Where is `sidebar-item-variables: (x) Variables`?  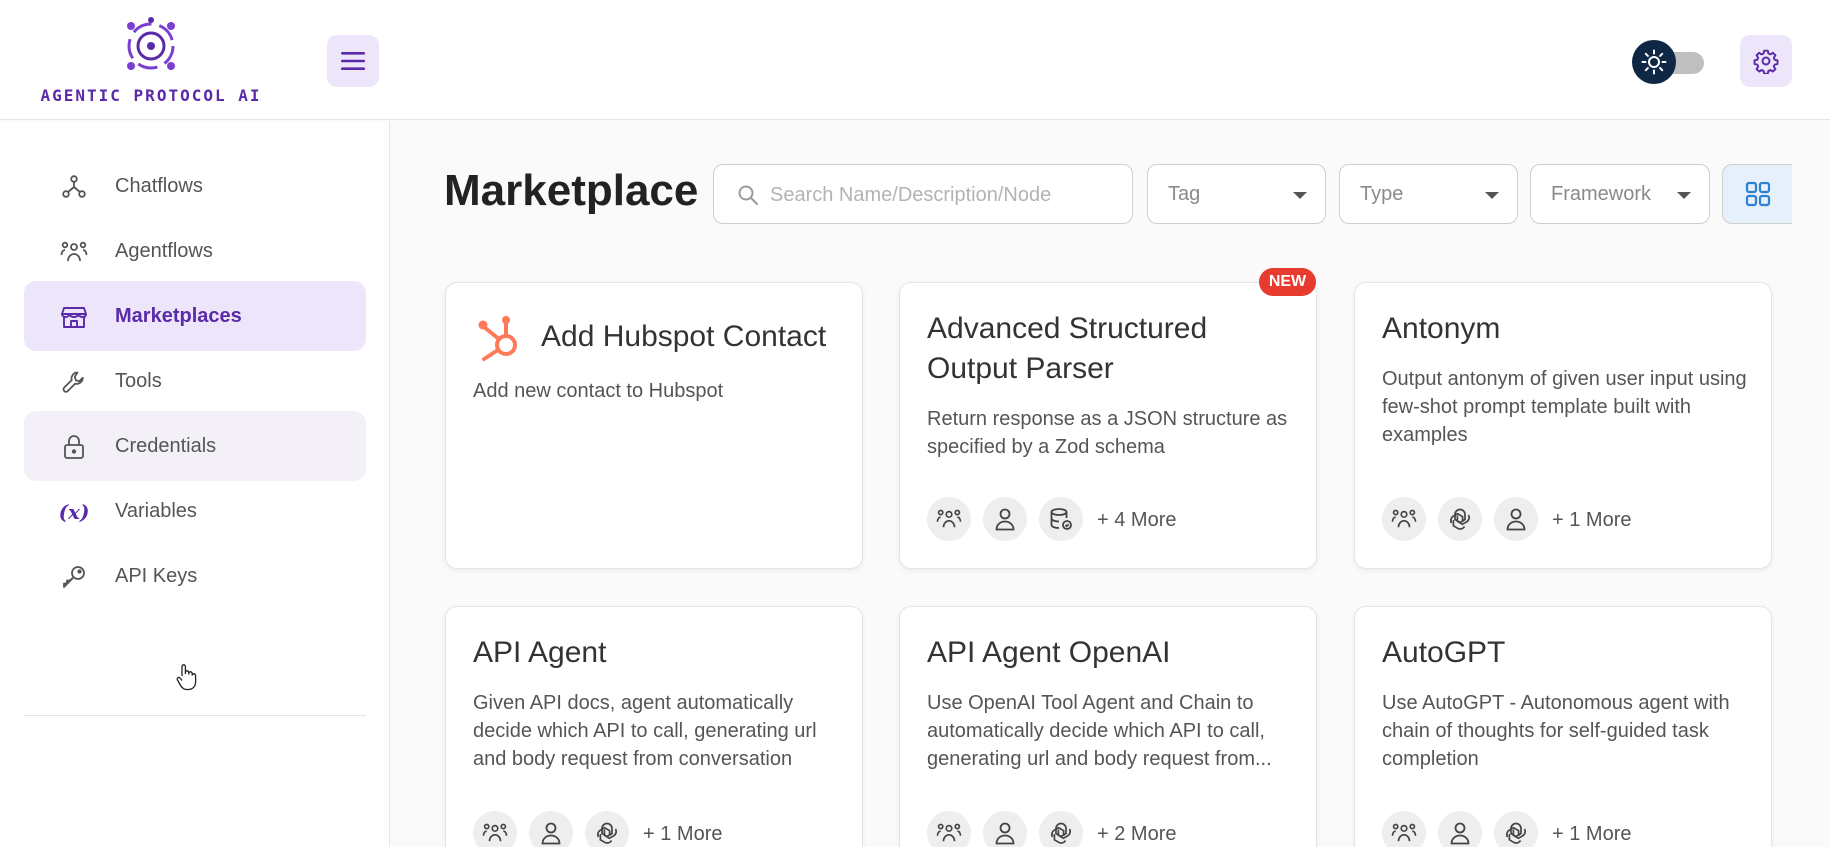
sidebar-item-variables: (x) Variables is located at coordinates (195, 511).